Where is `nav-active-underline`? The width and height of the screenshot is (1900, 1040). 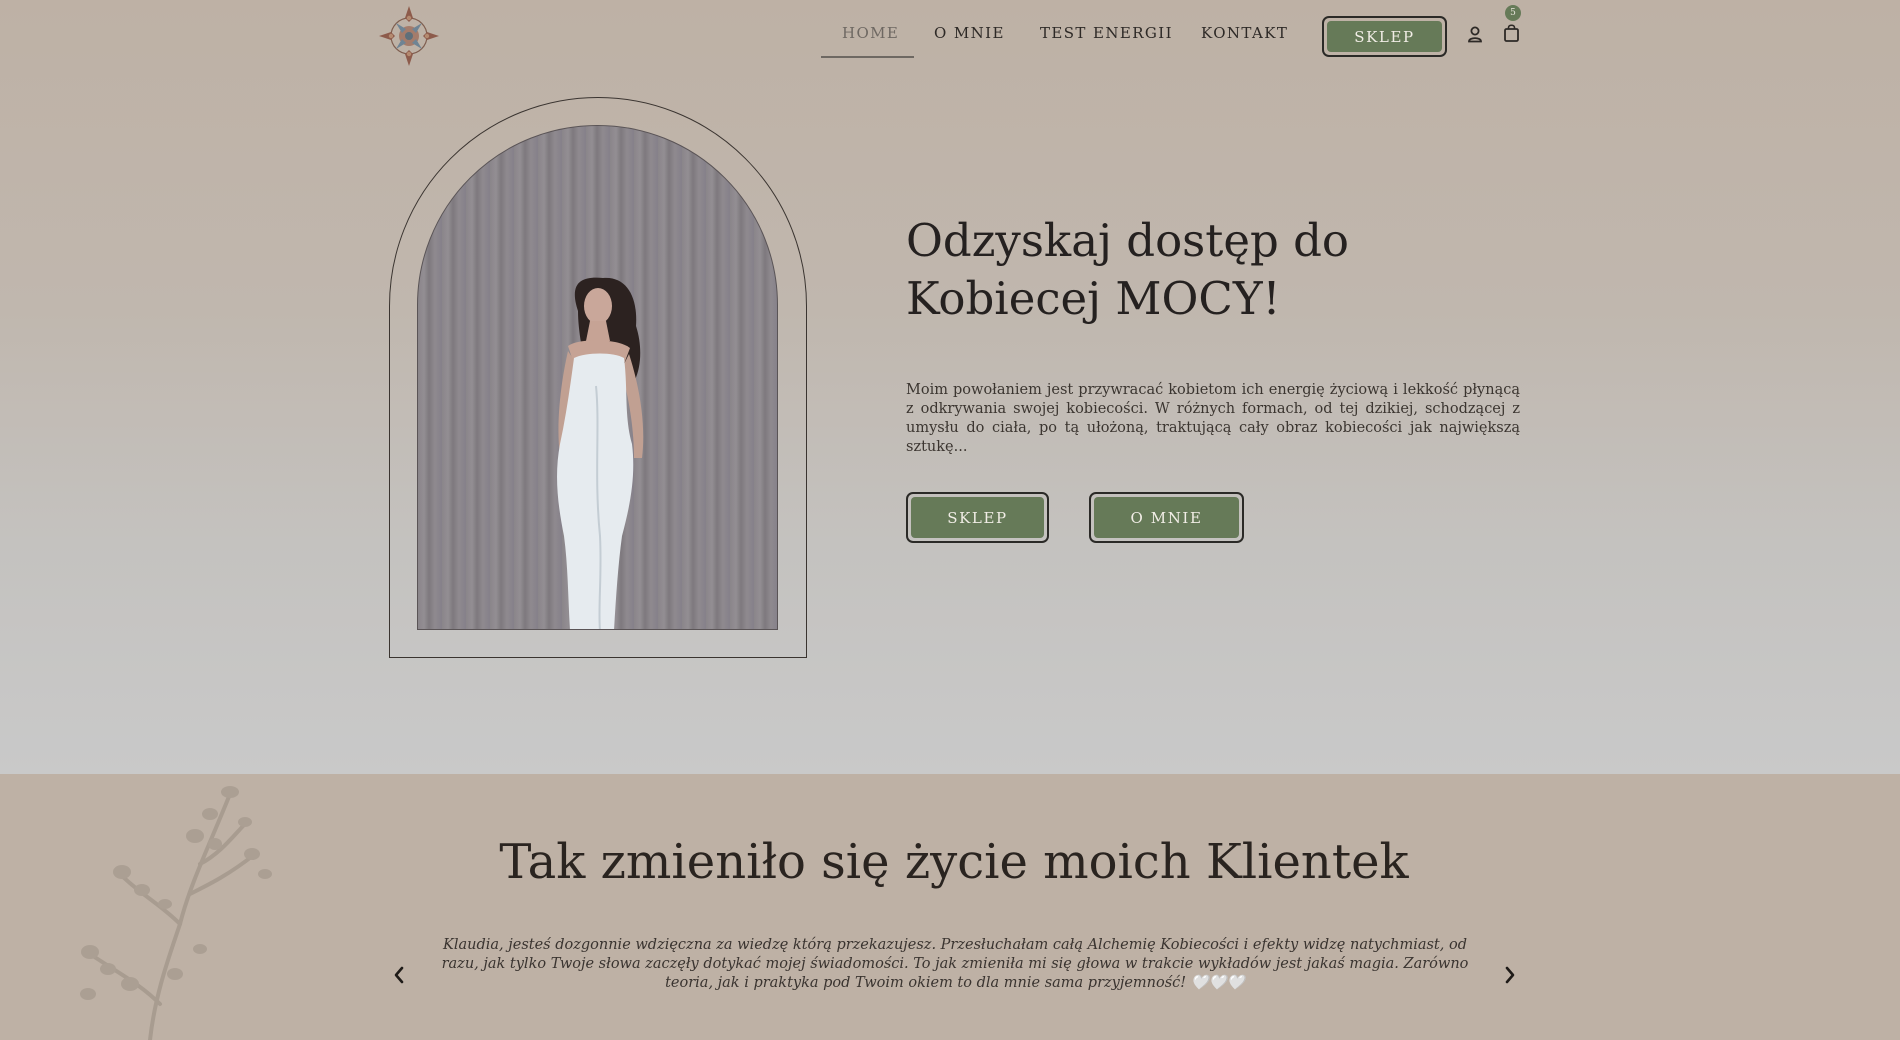 nav-active-underline is located at coordinates (867, 57).